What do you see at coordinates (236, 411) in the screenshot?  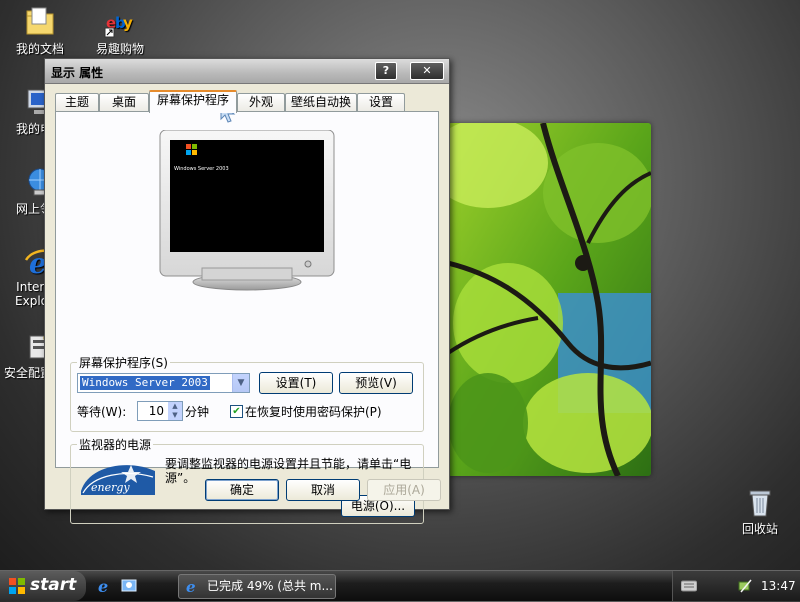 I see `password-checkbox: ✔` at bounding box center [236, 411].